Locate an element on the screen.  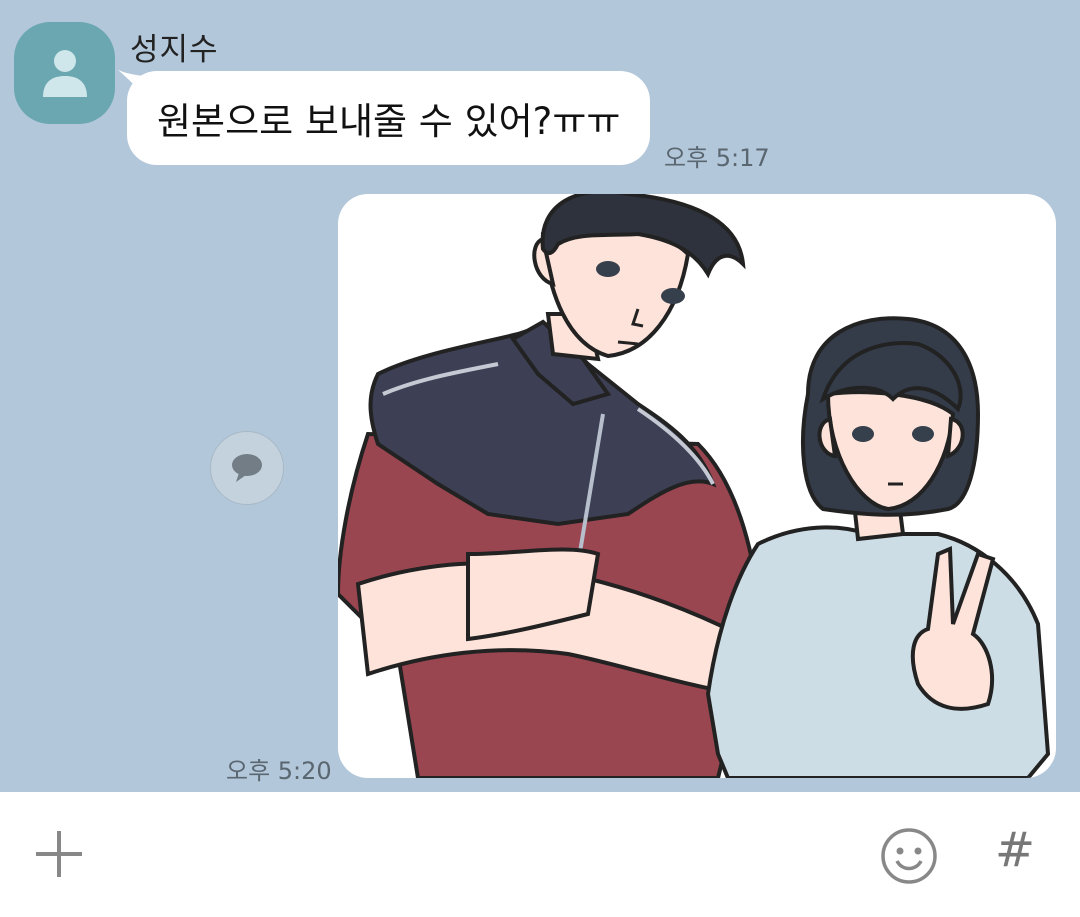
speech-bubble-icon is located at coordinates (247, 468).